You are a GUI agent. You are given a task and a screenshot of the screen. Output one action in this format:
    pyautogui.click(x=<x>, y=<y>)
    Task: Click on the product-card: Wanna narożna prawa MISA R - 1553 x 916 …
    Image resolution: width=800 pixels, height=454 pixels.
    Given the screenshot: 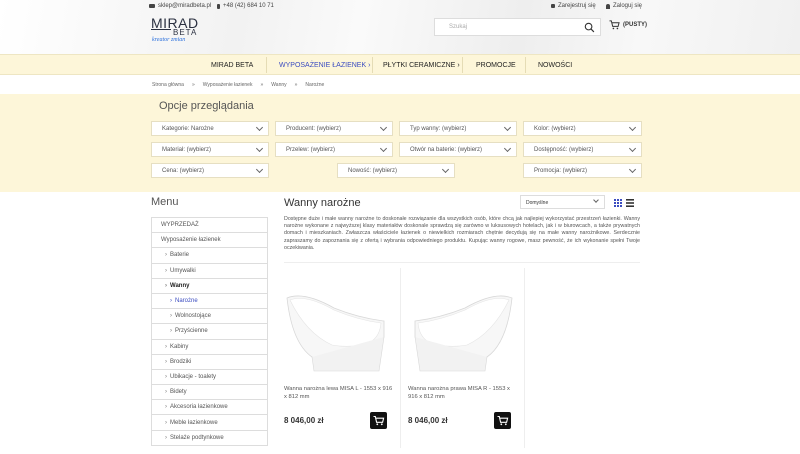 What is the action you would take?
    pyautogui.click(x=466, y=358)
    